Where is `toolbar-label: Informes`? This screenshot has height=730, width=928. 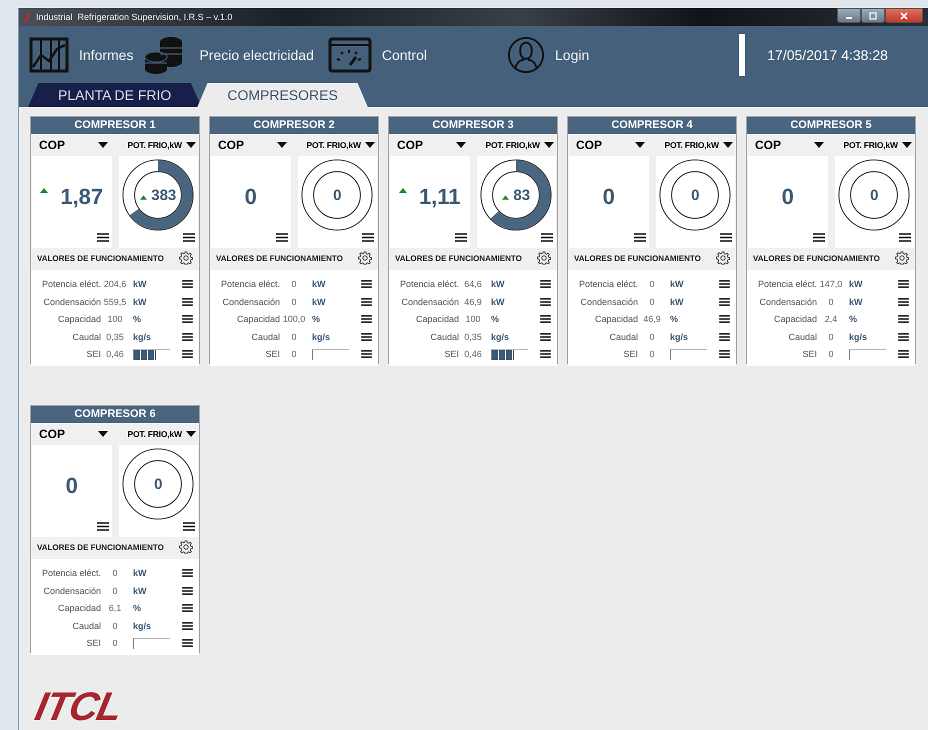
toolbar-label: Informes is located at coordinates (106, 54).